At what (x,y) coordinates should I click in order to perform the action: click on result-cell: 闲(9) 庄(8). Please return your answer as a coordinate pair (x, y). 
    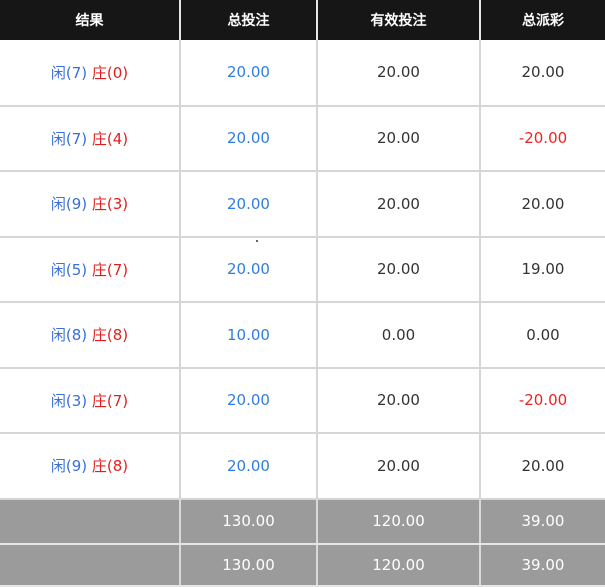
    Looking at the image, I should click on (90, 466).